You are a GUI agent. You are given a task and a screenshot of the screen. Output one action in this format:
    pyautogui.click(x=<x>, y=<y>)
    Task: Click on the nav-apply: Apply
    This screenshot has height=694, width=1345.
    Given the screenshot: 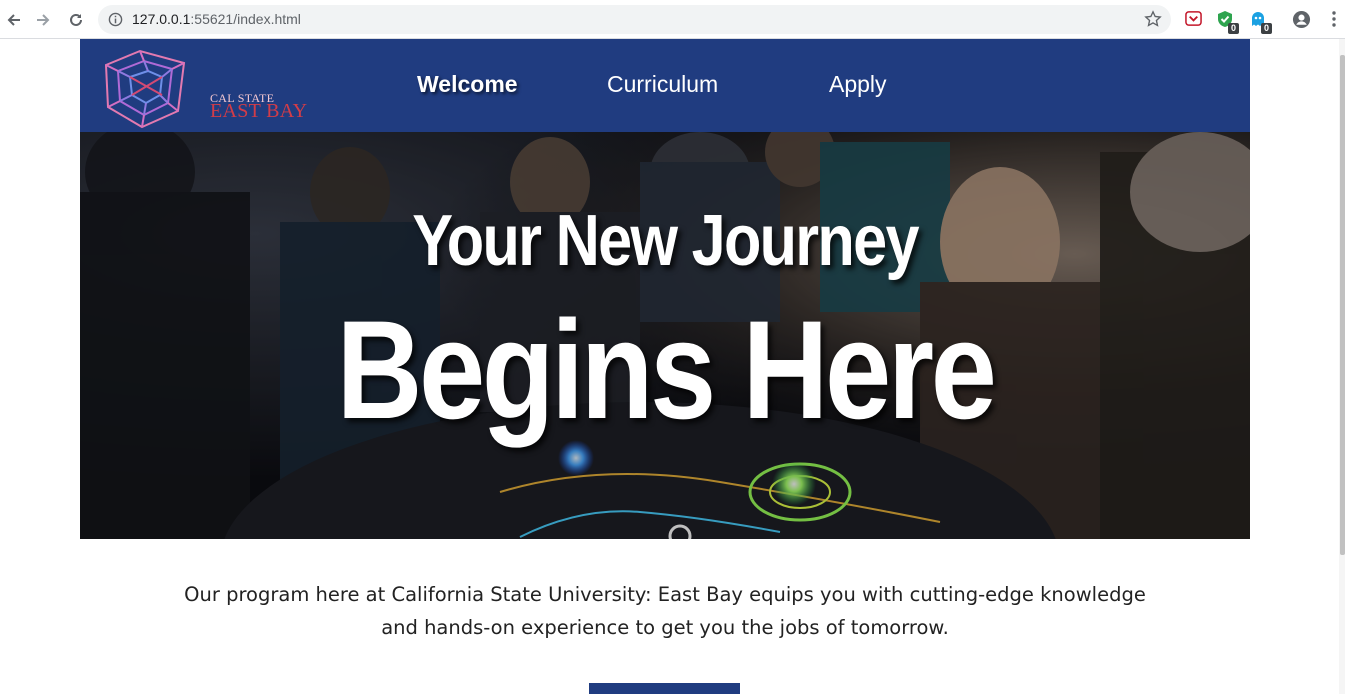 What is the action you would take?
    pyautogui.click(x=858, y=84)
    